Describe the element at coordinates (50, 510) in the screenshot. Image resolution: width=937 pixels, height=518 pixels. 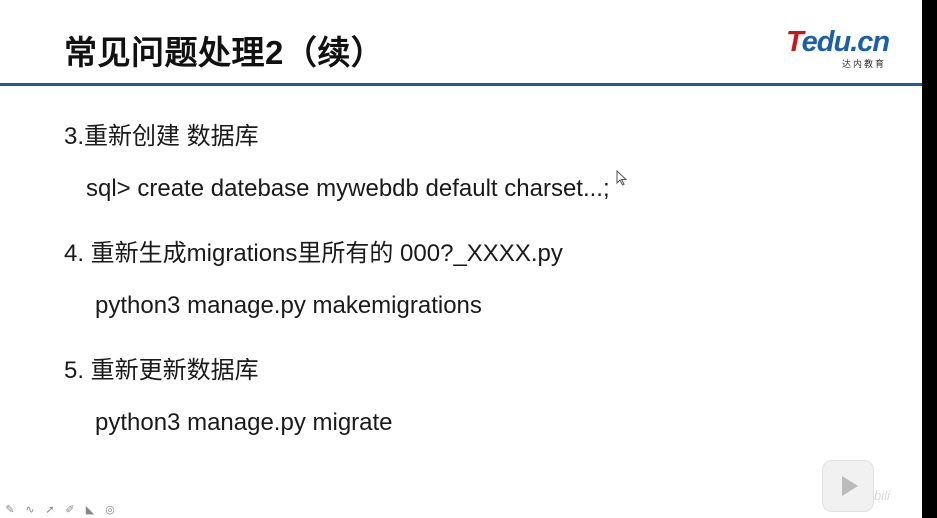
I see `arrow-icon: ➚` at that location.